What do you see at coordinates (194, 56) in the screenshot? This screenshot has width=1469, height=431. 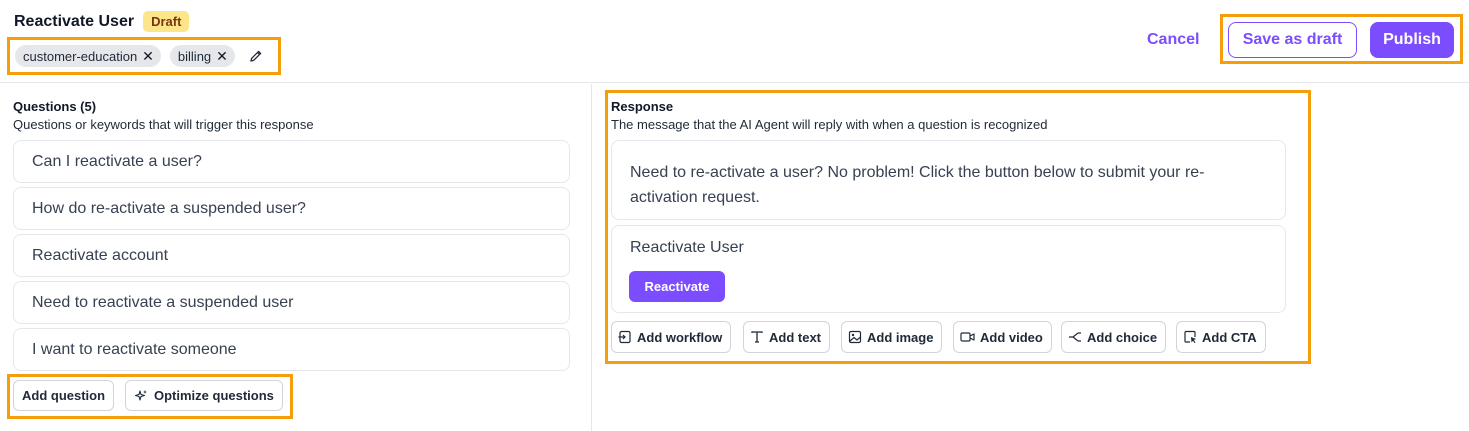 I see `tag-label: billing` at bounding box center [194, 56].